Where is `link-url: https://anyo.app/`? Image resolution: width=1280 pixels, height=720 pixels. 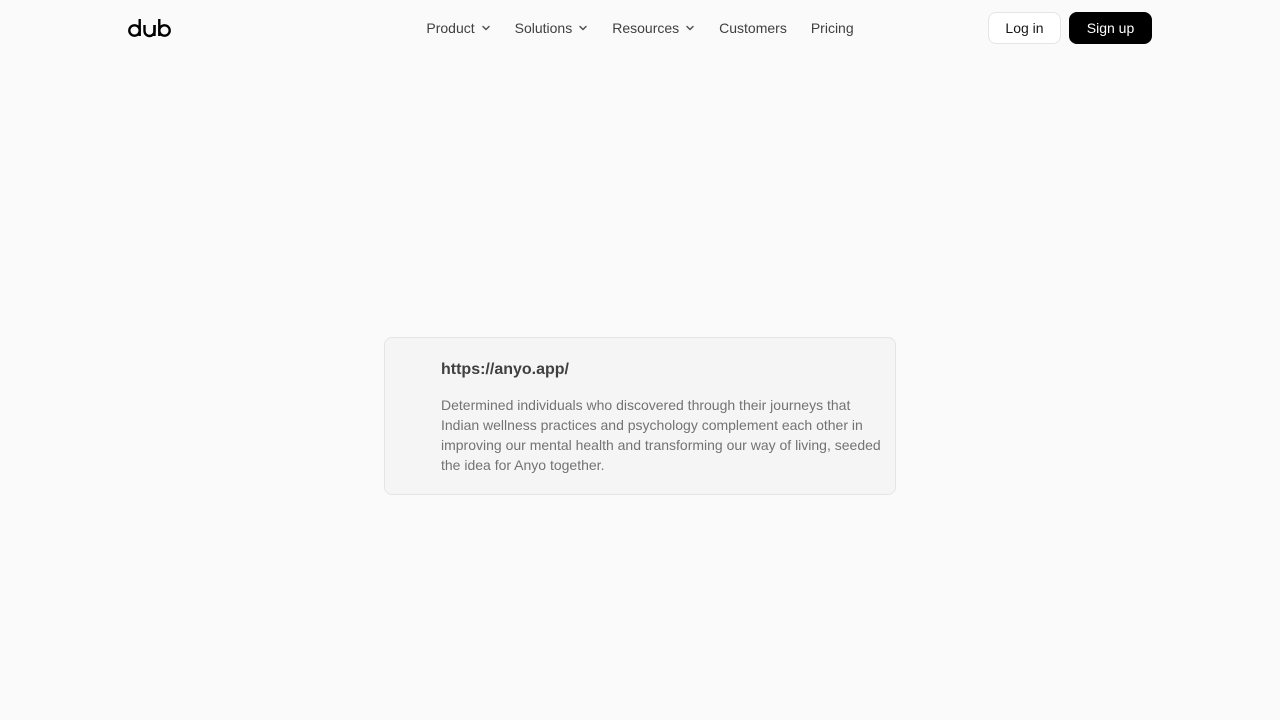 link-url: https://anyo.app/ is located at coordinates (505, 370).